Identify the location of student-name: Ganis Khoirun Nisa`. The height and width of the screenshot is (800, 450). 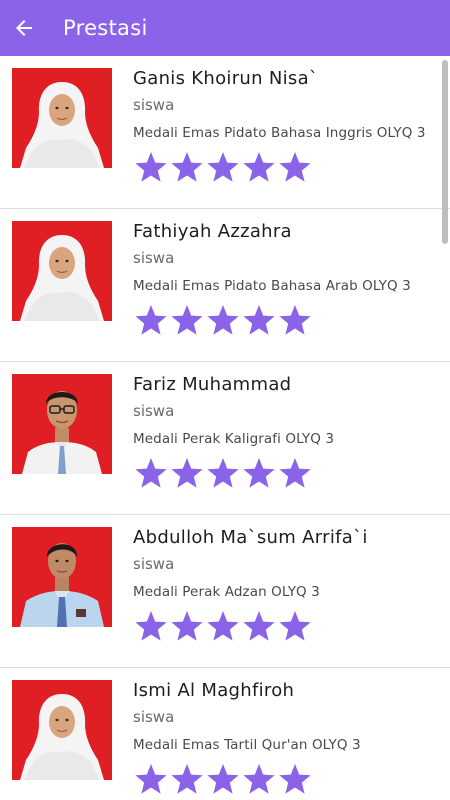
(226, 78).